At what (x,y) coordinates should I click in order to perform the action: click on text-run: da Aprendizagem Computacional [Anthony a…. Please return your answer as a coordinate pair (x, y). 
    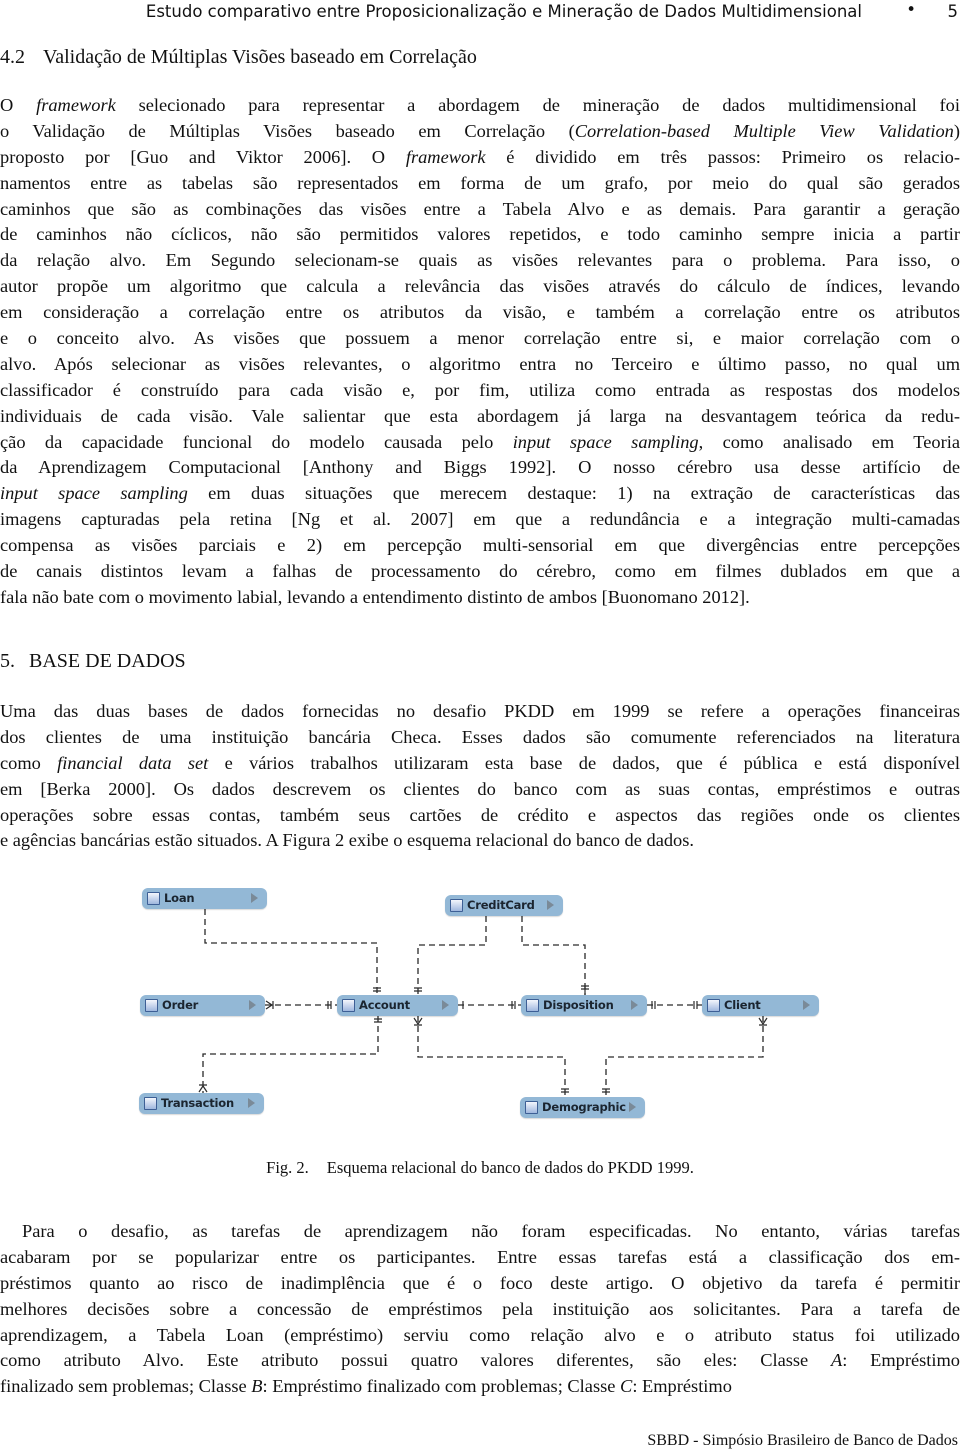
    Looking at the image, I should click on (480, 467).